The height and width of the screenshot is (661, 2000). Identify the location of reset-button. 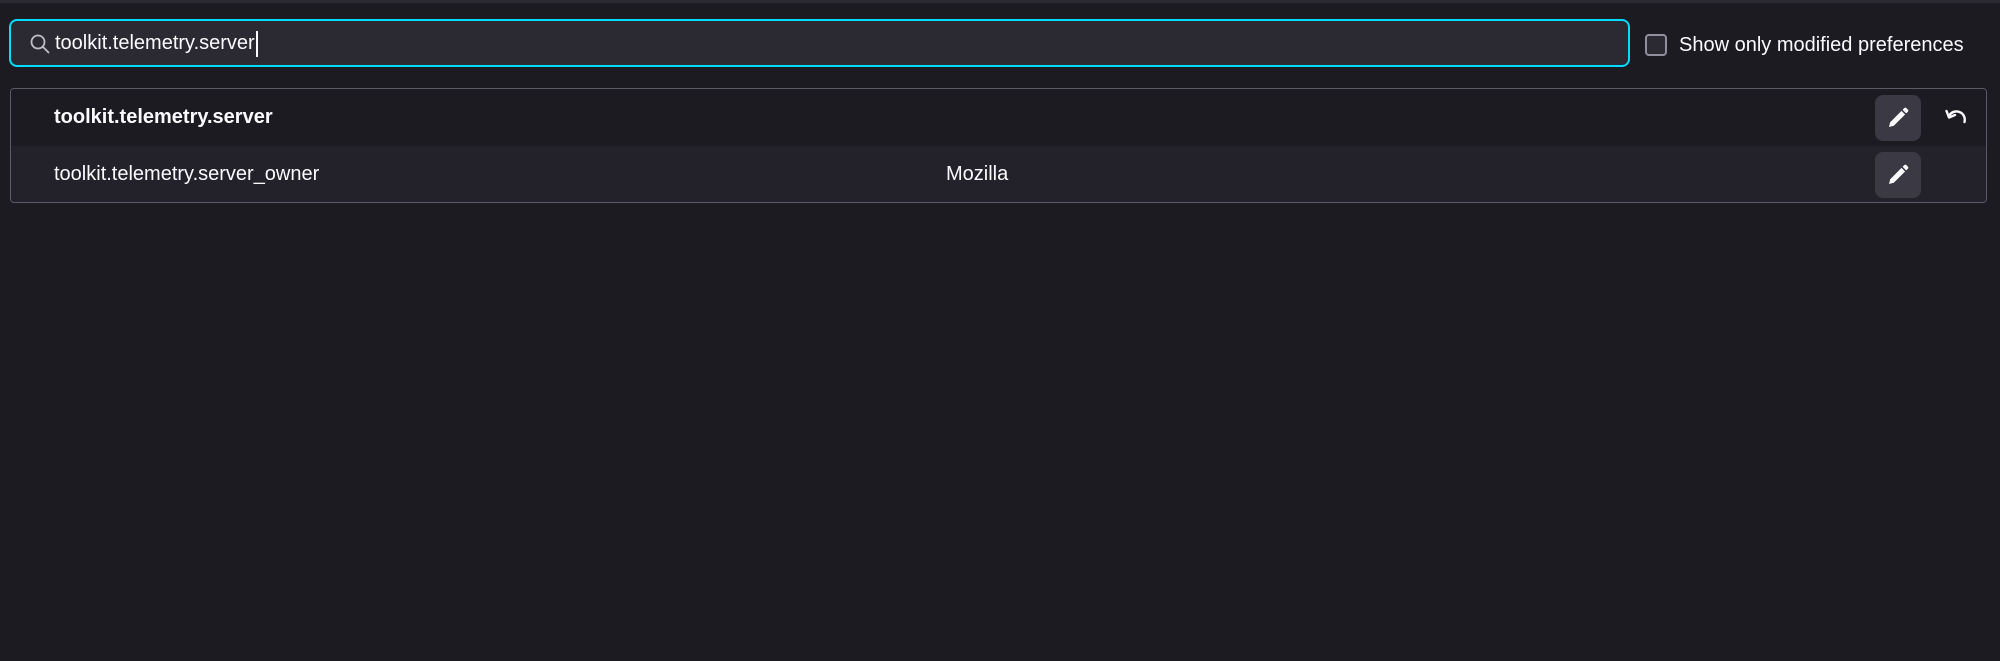
(1956, 118).